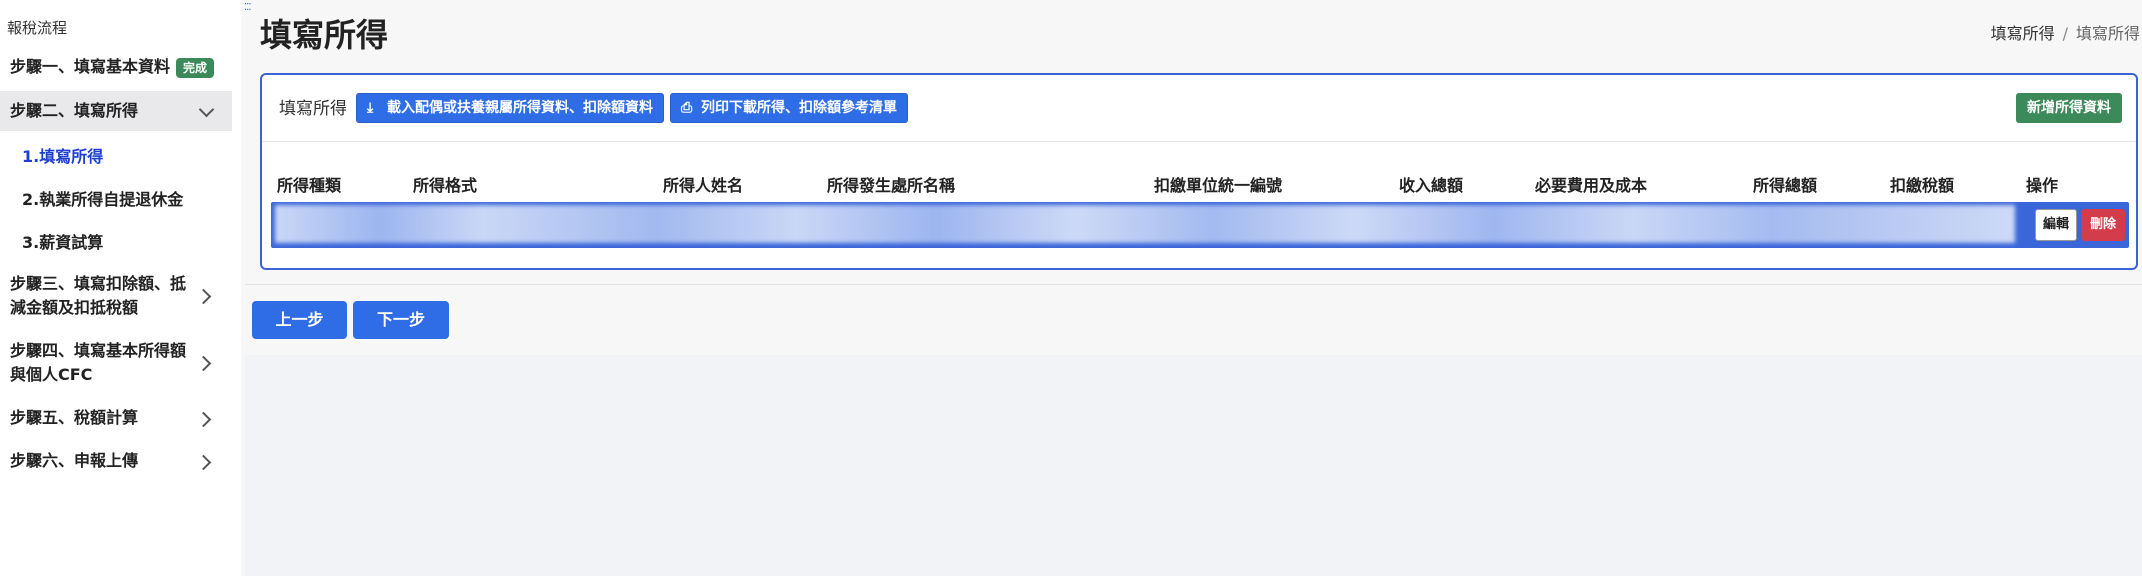 The height and width of the screenshot is (576, 2142). I want to click on sidebar-item-label: 減金額及扣抵稅額, so click(74, 307).